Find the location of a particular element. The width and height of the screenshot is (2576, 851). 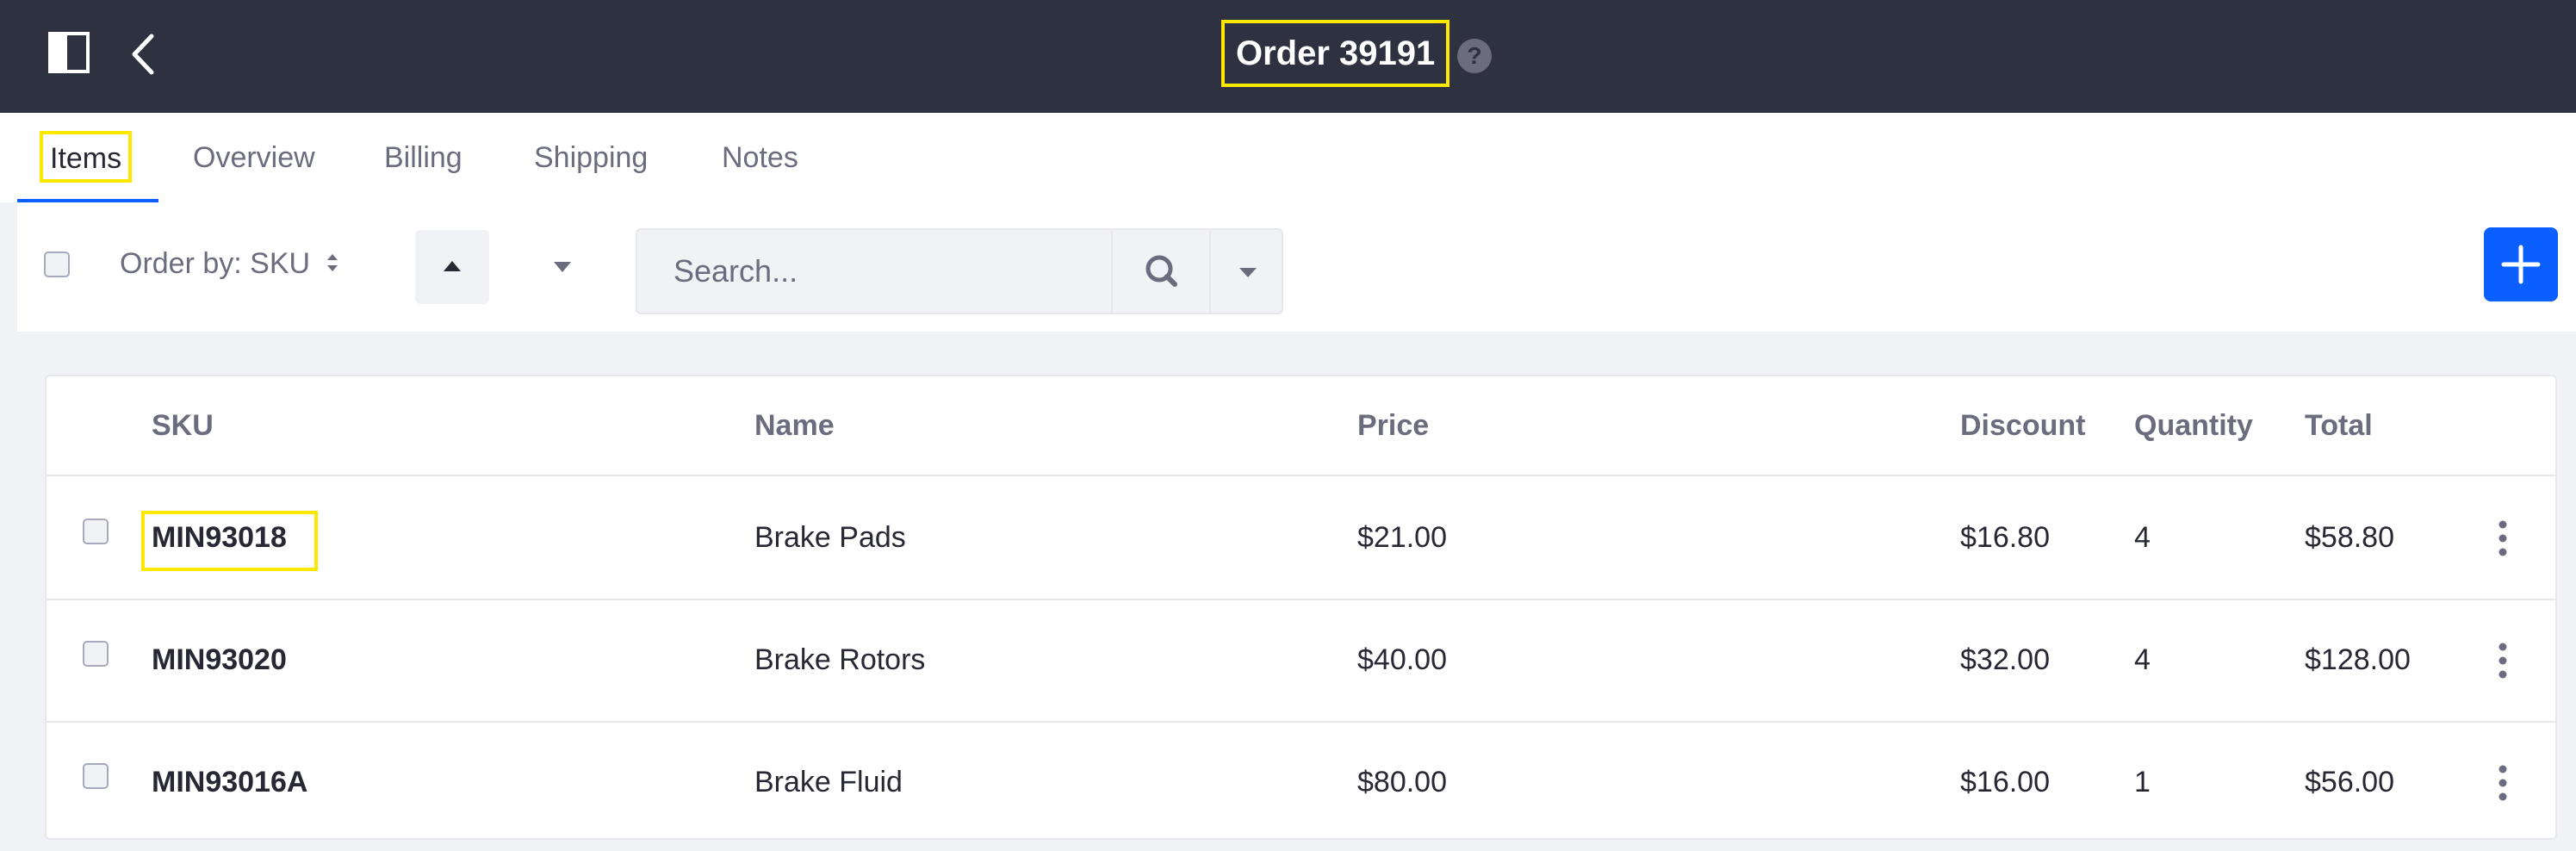

plus-icon is located at coordinates (2521, 264).